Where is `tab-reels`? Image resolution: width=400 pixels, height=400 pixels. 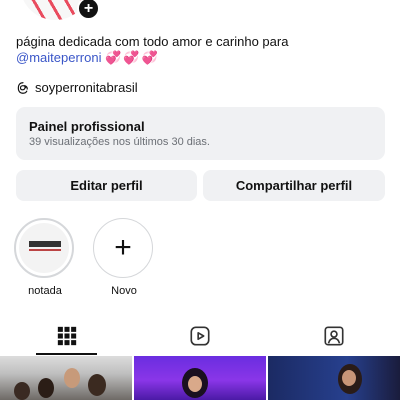 tab-reels is located at coordinates (199, 336).